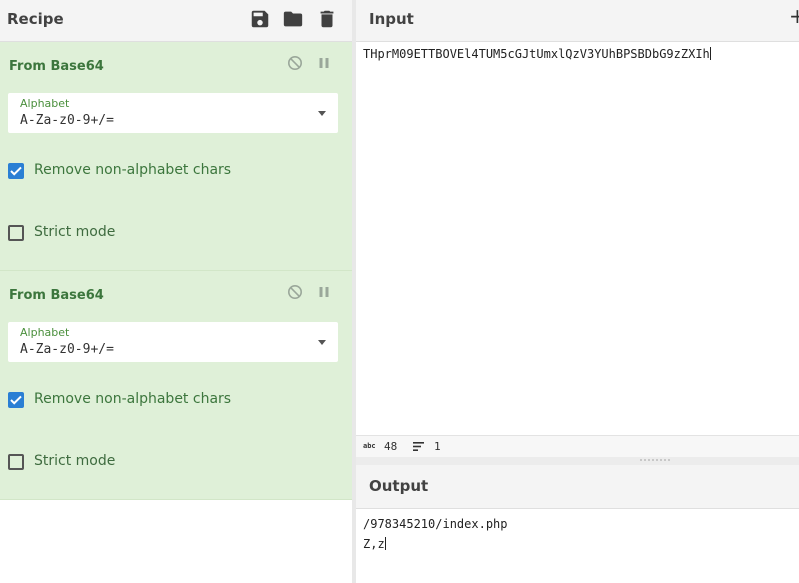 The image size is (799, 583). Describe the element at coordinates (327, 19) in the screenshot. I see `trash-icon` at that location.